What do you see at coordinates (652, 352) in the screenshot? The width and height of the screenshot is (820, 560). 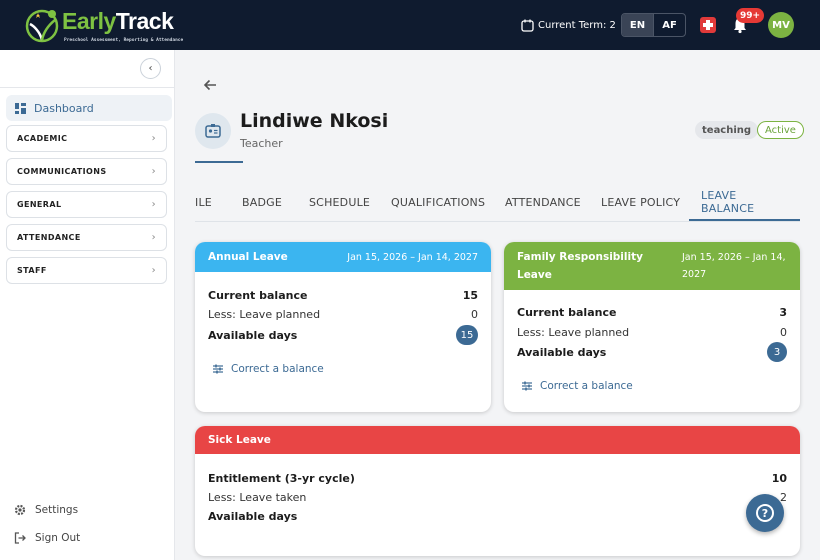 I see `available-row: Available days 3` at bounding box center [652, 352].